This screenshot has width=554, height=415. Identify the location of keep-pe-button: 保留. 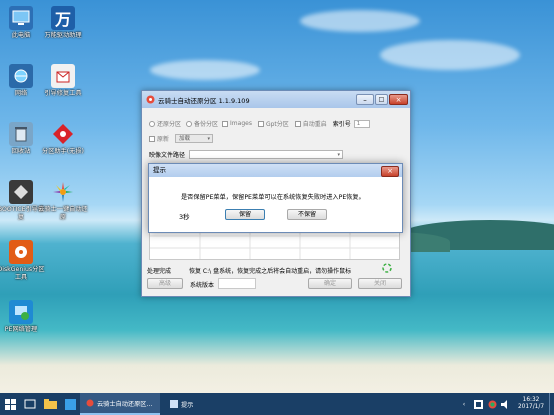
(245, 214).